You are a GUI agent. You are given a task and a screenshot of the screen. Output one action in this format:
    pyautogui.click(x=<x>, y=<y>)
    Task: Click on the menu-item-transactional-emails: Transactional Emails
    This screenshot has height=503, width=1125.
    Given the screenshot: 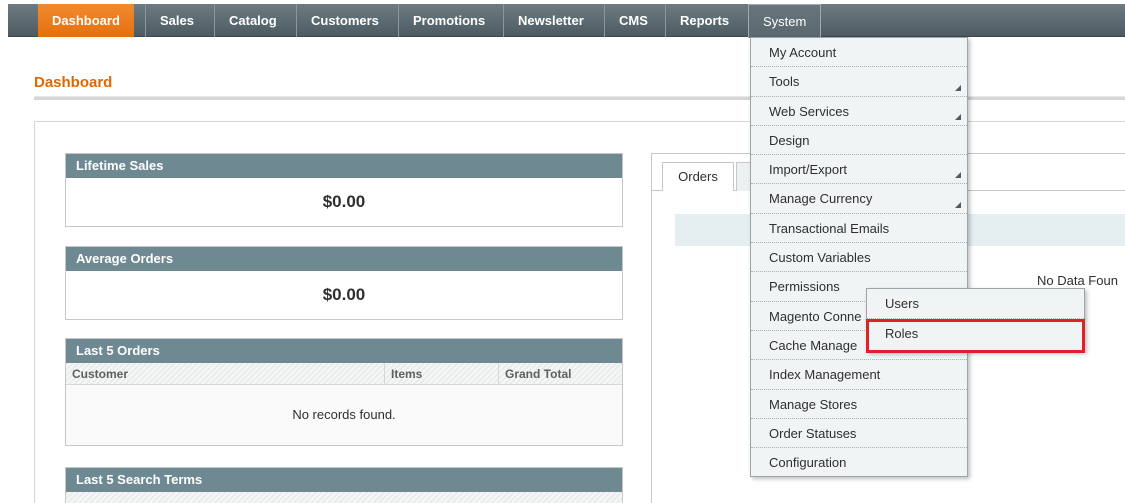 What is the action you would take?
    pyautogui.click(x=859, y=229)
    